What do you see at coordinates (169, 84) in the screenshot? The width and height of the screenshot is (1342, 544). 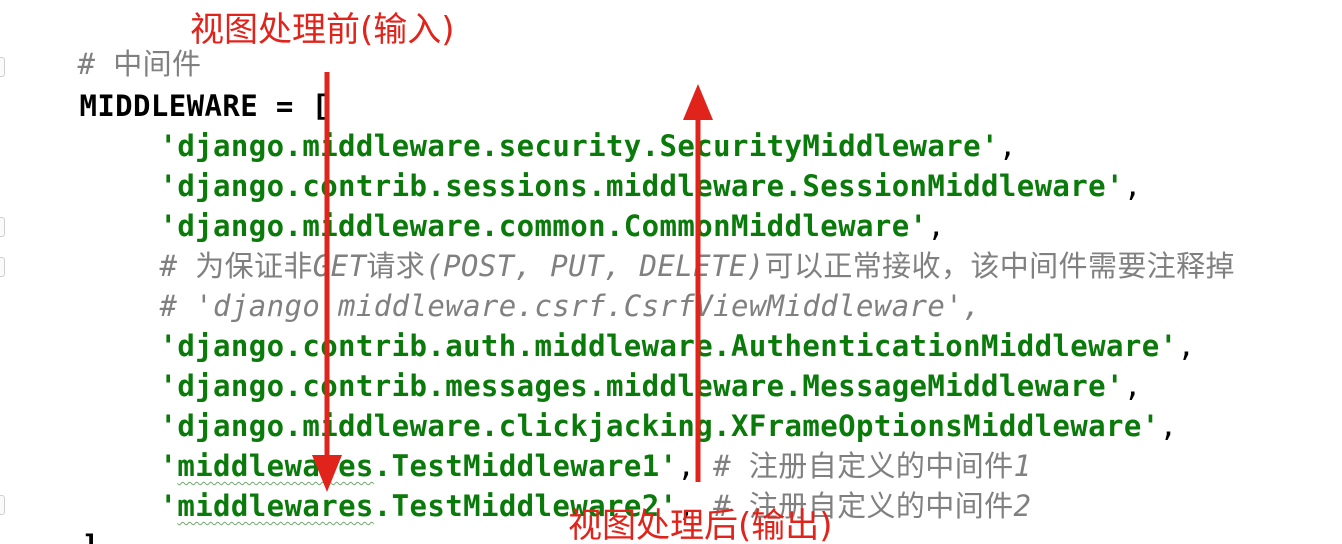 I see `code-line-declaration: MIDDLEWARE = [` at bounding box center [169, 84].